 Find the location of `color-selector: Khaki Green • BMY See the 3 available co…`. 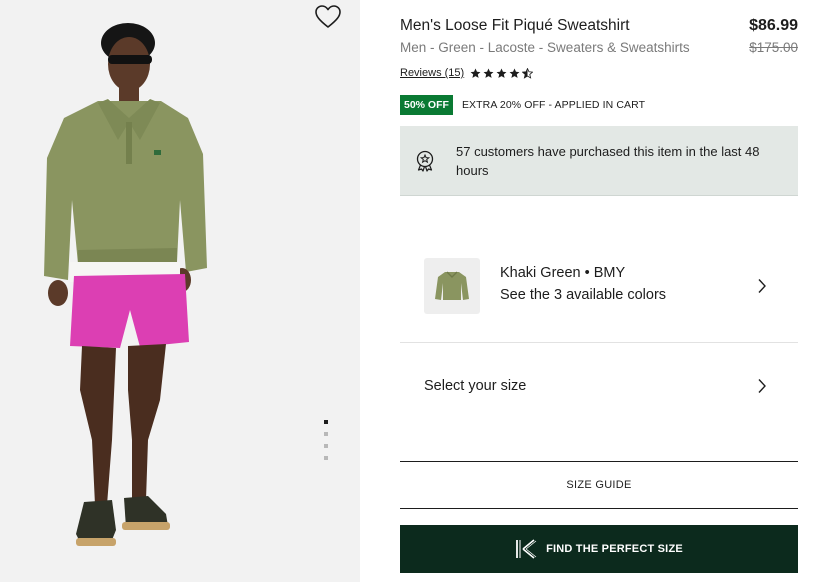

color-selector: Khaki Green • BMY See the 3 available co… is located at coordinates (599, 289).